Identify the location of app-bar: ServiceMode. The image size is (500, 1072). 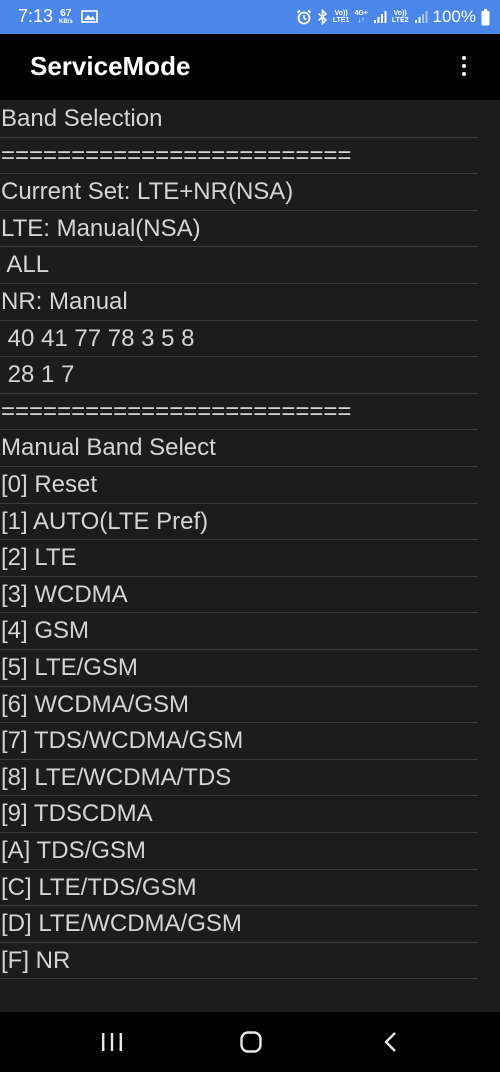
(250, 67).